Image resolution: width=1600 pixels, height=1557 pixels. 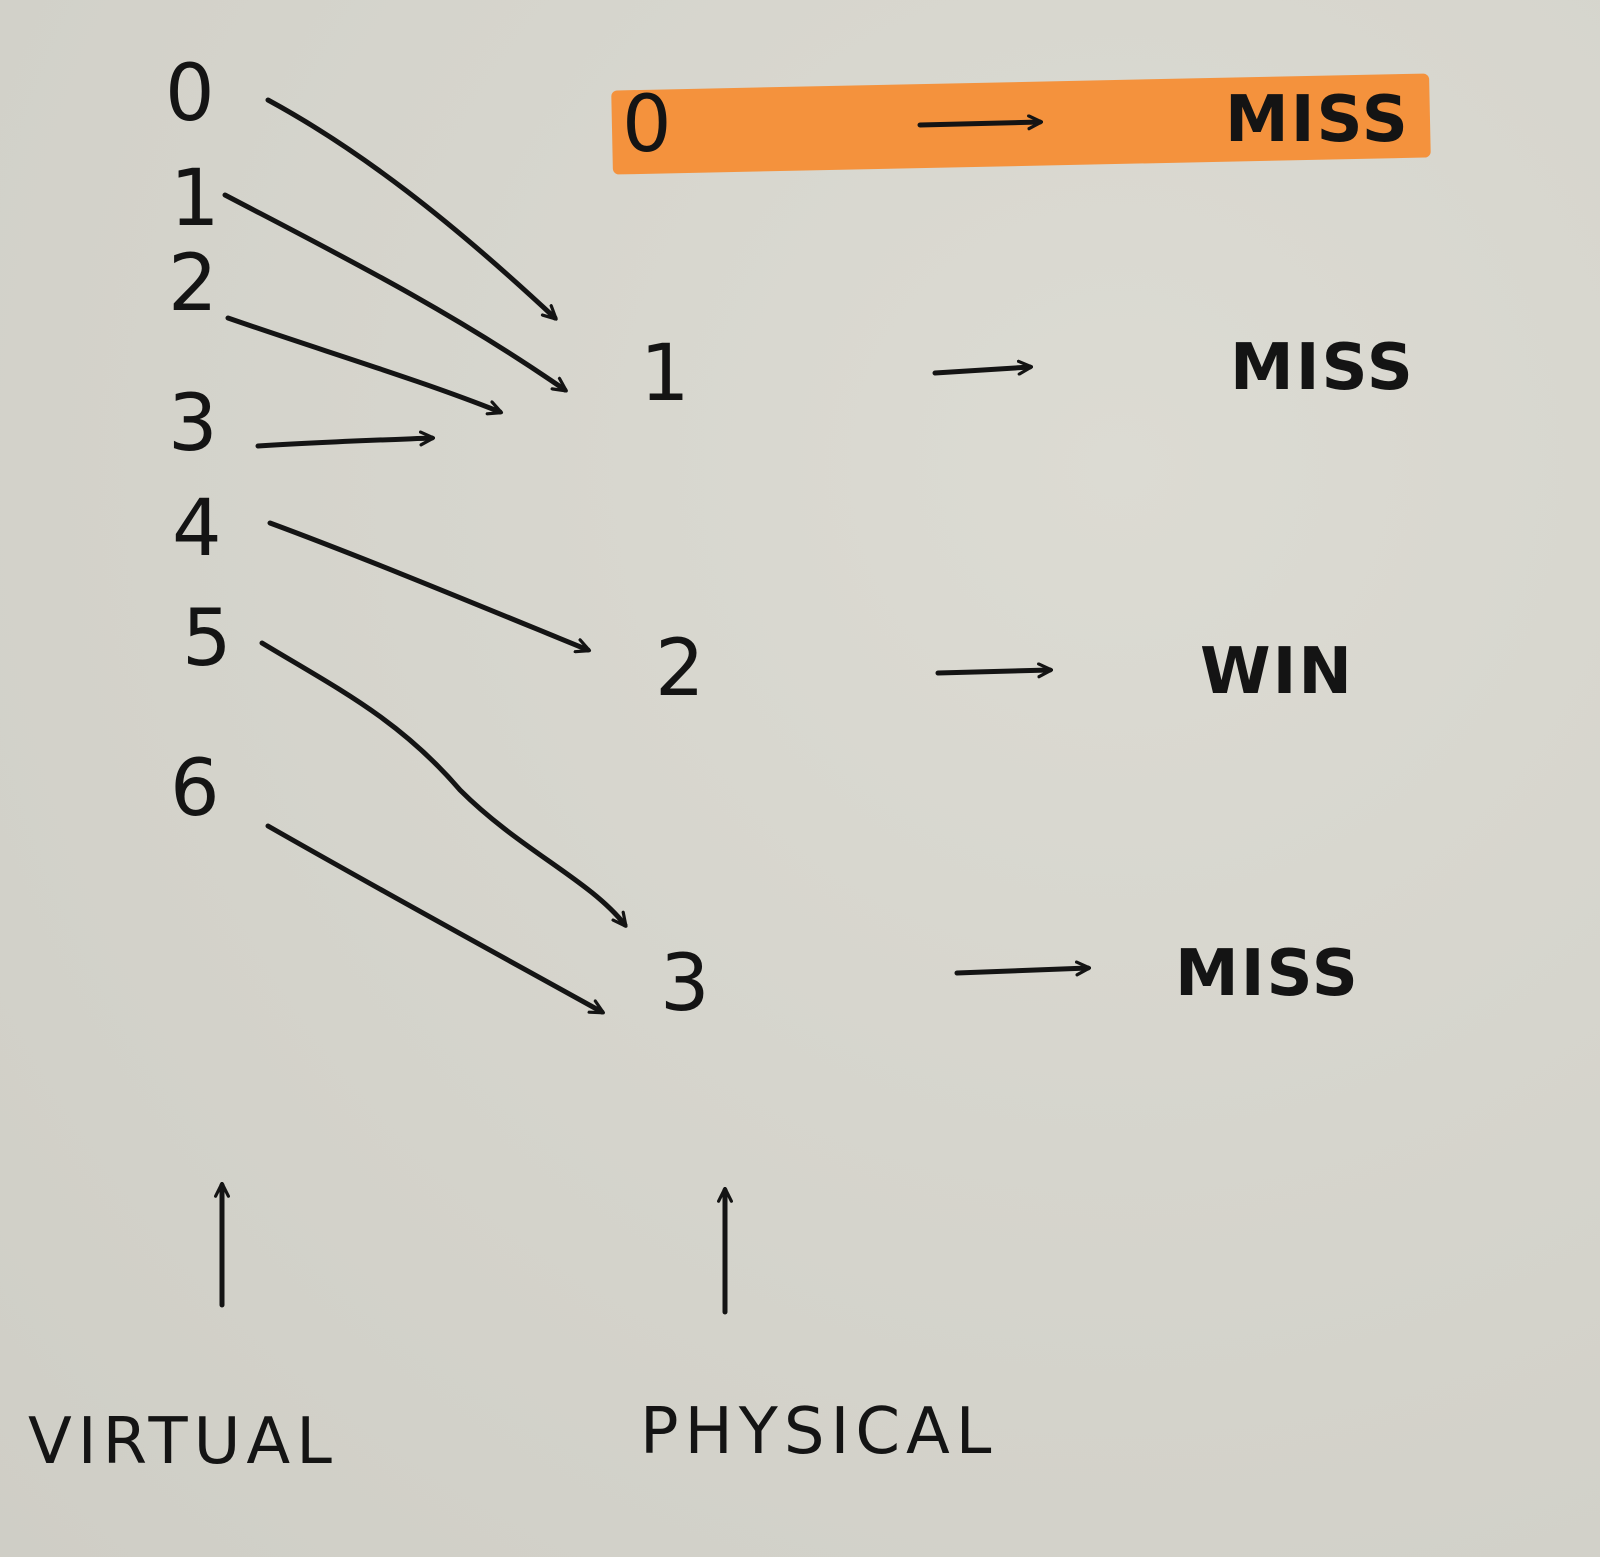 I want to click on arrow-p2-result, so click(x=994, y=670).